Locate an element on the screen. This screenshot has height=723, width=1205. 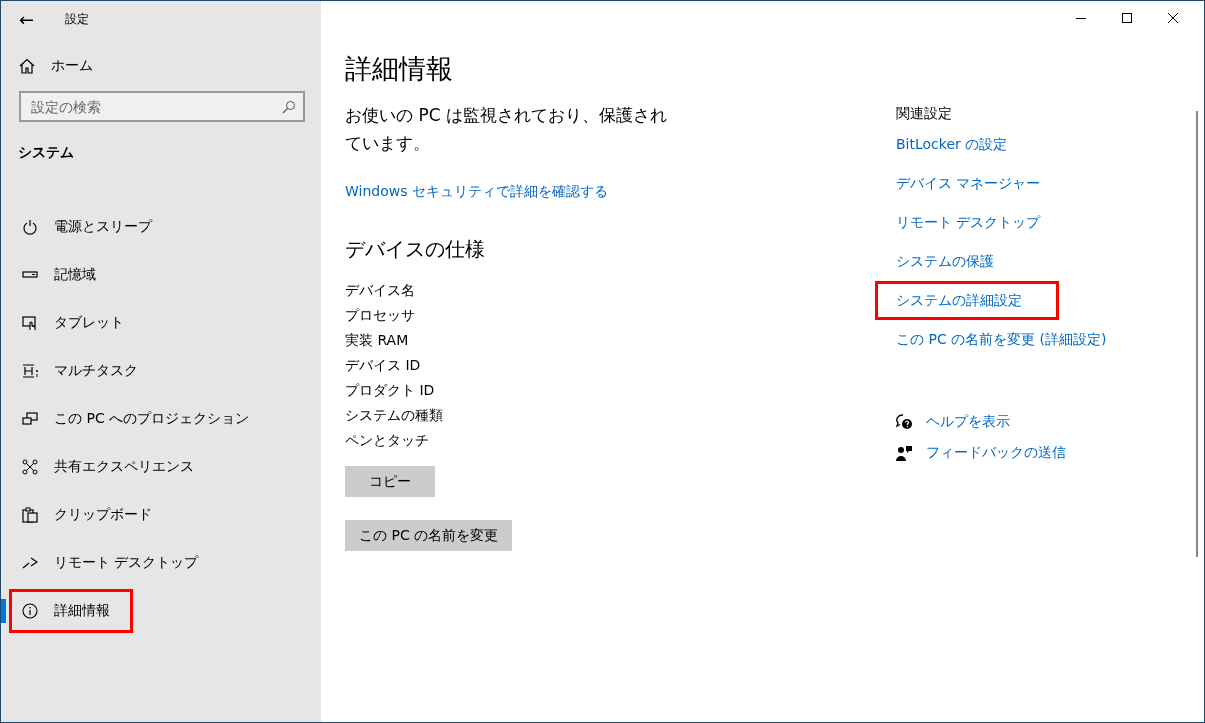
spec-label: プロダクト ID is located at coordinates (390, 390).